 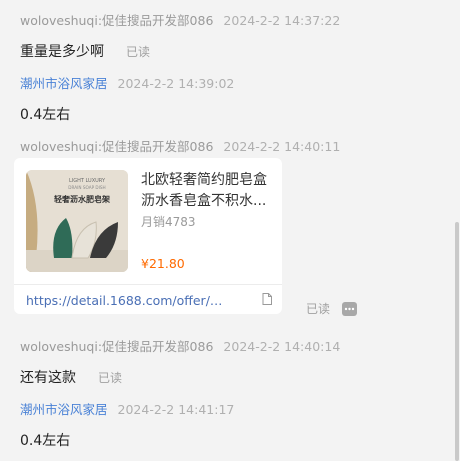 I want to click on message-meta: woloveshuqi:促佳搜品开发部086 2024-2-2 14:40:11, so click(x=180, y=145).